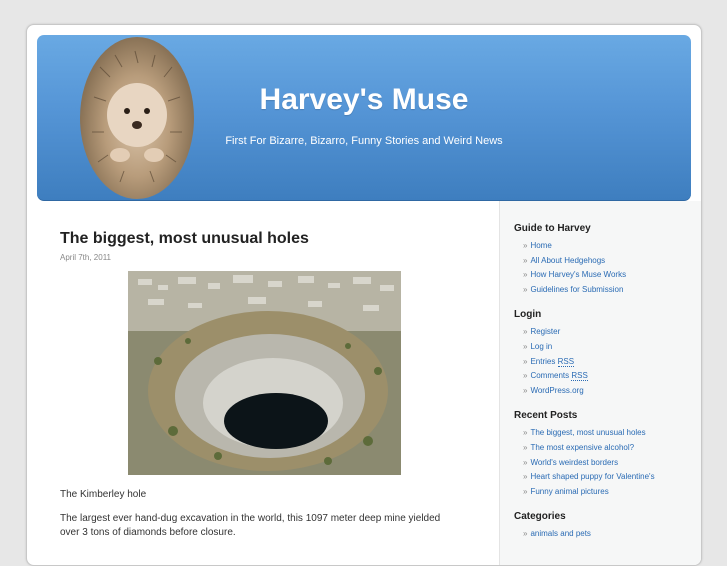 The image size is (727, 566). I want to click on list-item: » Funny animal pictures, so click(566, 491).